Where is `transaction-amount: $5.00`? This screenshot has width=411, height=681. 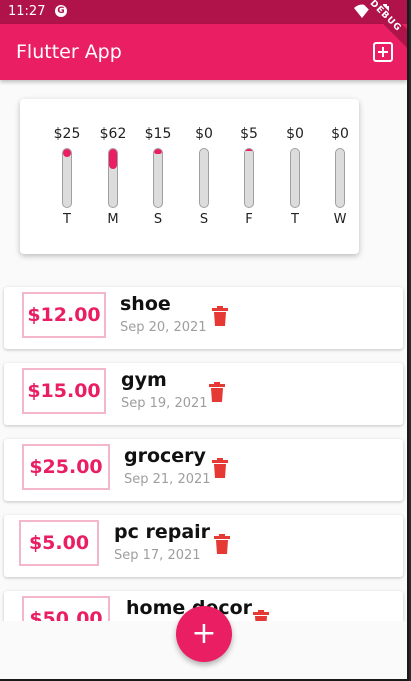 transaction-amount: $5.00 is located at coordinates (59, 543).